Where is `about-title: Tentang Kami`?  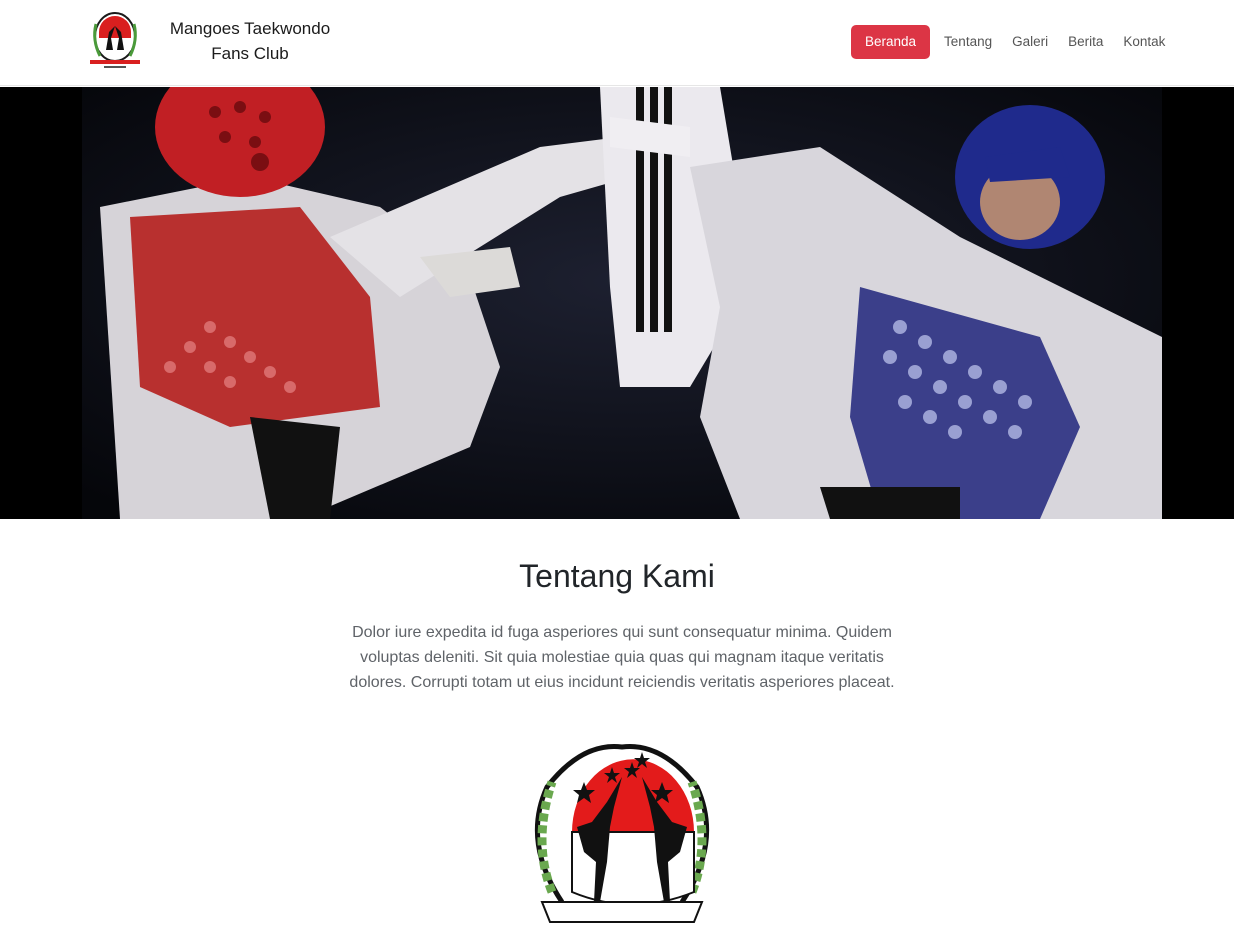
about-title: Tentang Kami is located at coordinates (617, 576).